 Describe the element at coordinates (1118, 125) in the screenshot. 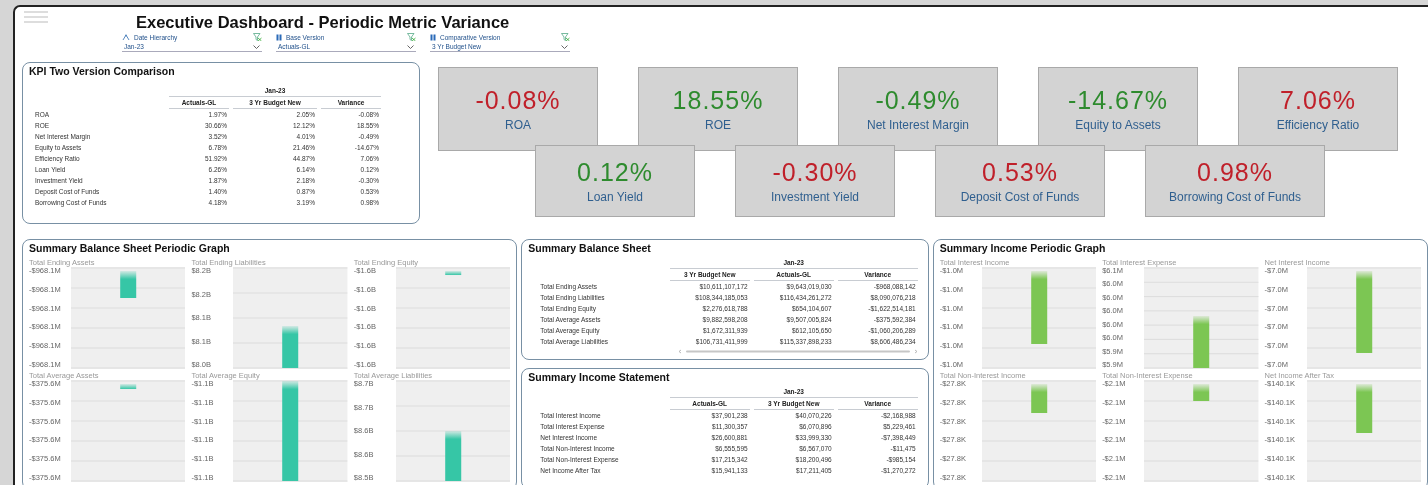

I see `kpi-label: Equity to Assets` at that location.